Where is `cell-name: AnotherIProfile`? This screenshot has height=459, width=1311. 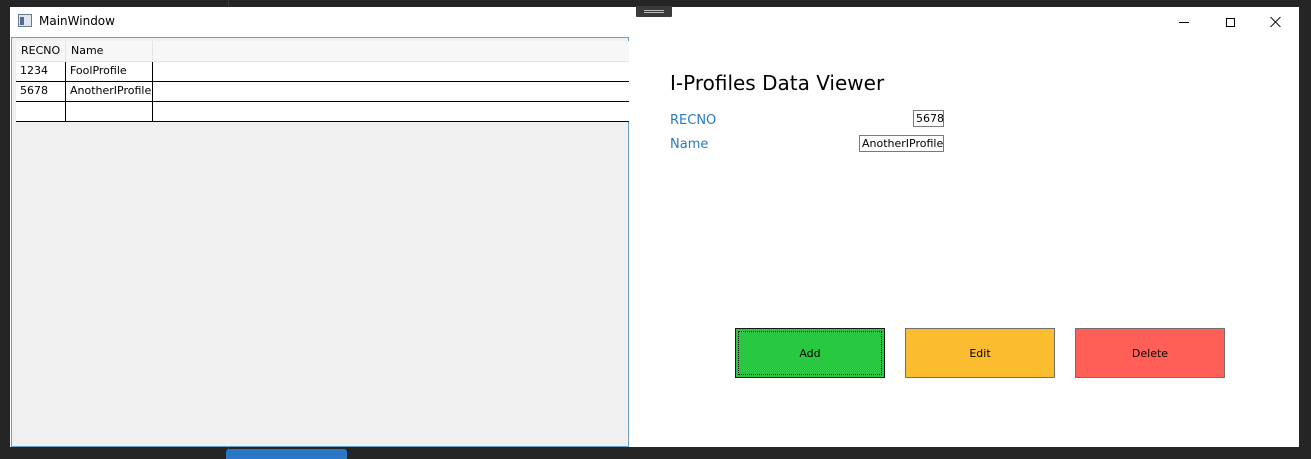 cell-name: AnotherIProfile is located at coordinates (109, 91).